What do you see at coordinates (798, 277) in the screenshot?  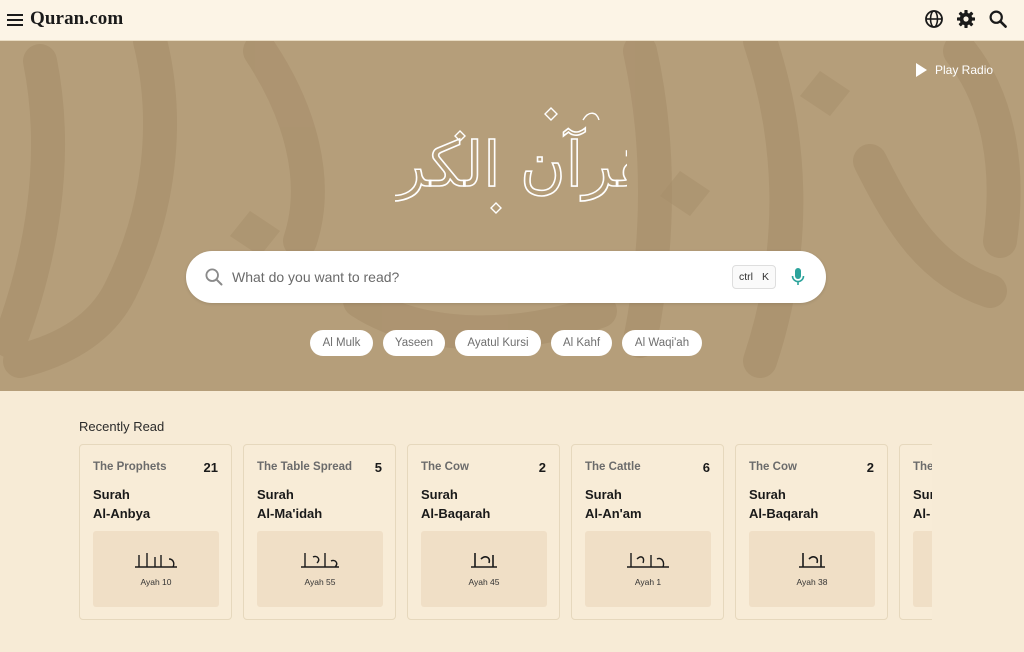 I see `microphone-icon` at bounding box center [798, 277].